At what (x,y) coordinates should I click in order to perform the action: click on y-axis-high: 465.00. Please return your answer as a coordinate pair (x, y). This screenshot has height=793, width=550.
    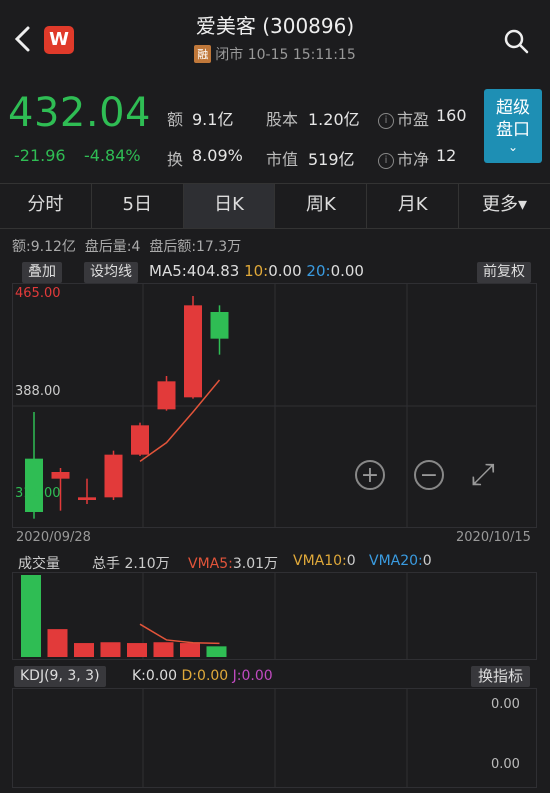
    Looking at the image, I should click on (38, 293).